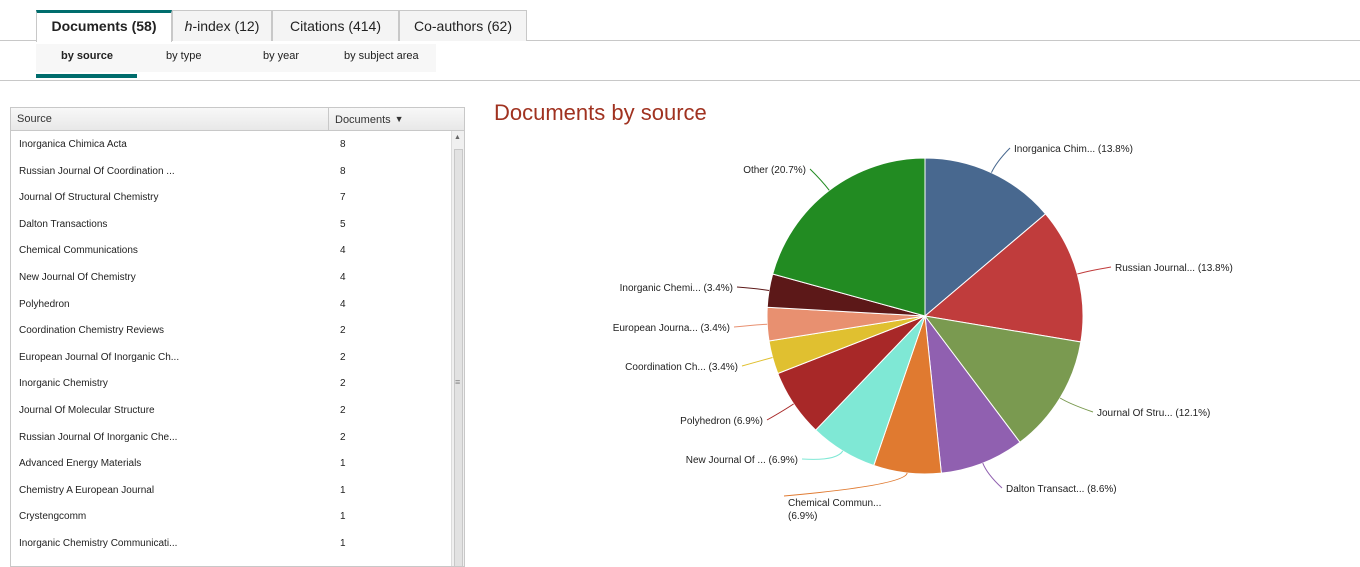 This screenshot has height=567, width=1360. Describe the element at coordinates (681, 367) in the screenshot. I see `pie-slice-label: Coordination Ch... (3.4%)` at that location.